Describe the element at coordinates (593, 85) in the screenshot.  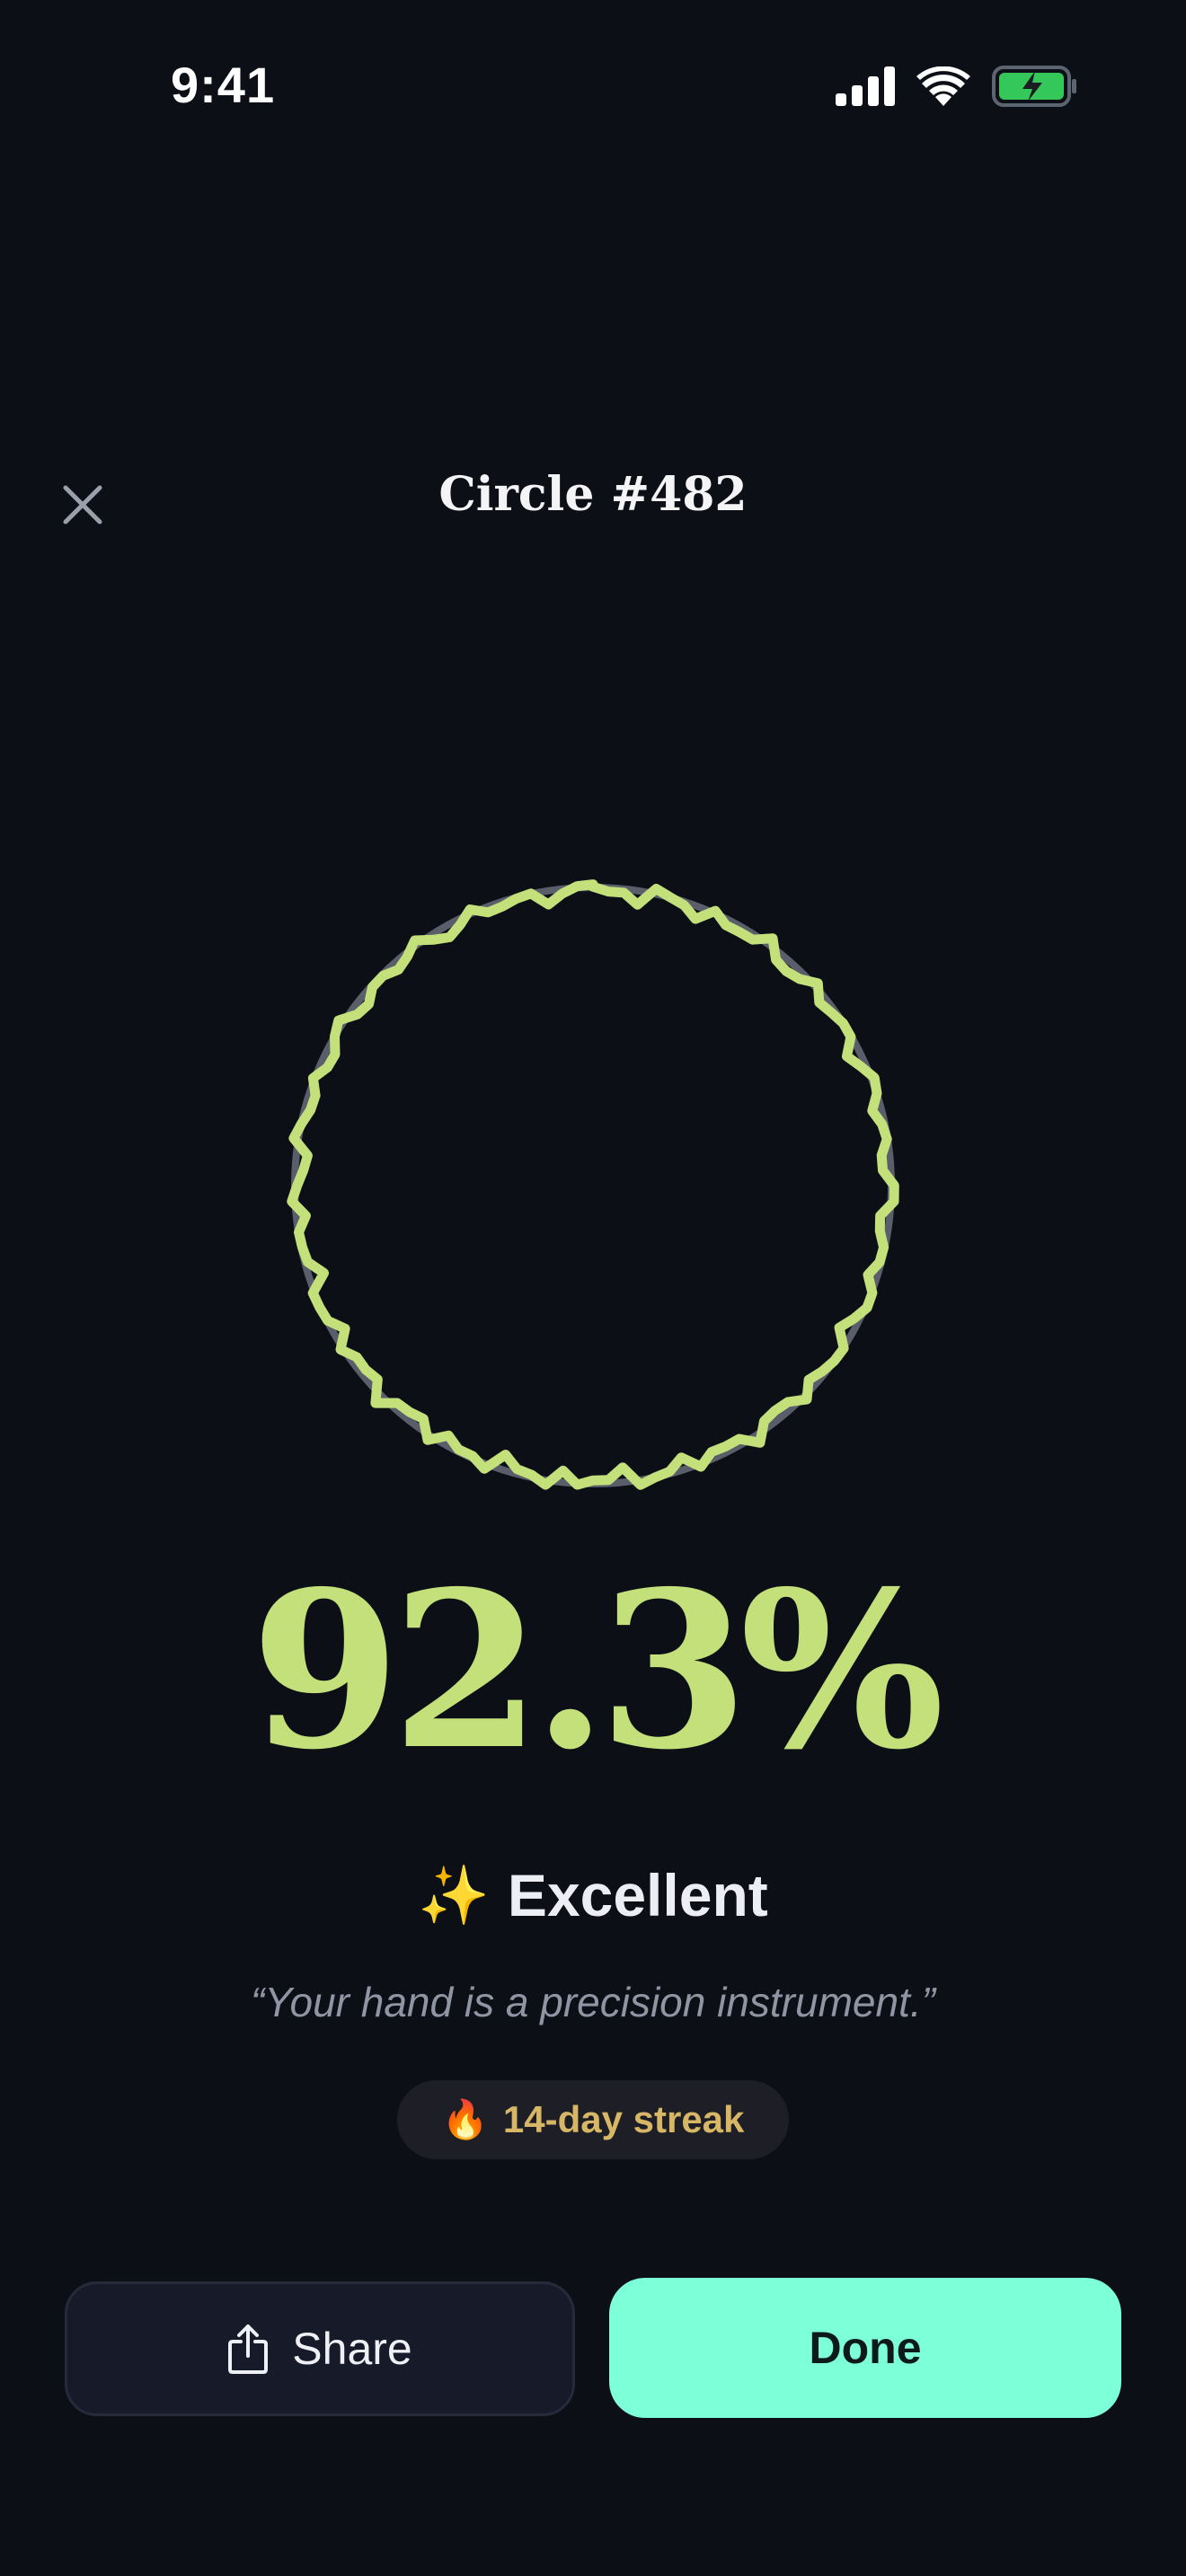
I see `status-bar: 9:41` at that location.